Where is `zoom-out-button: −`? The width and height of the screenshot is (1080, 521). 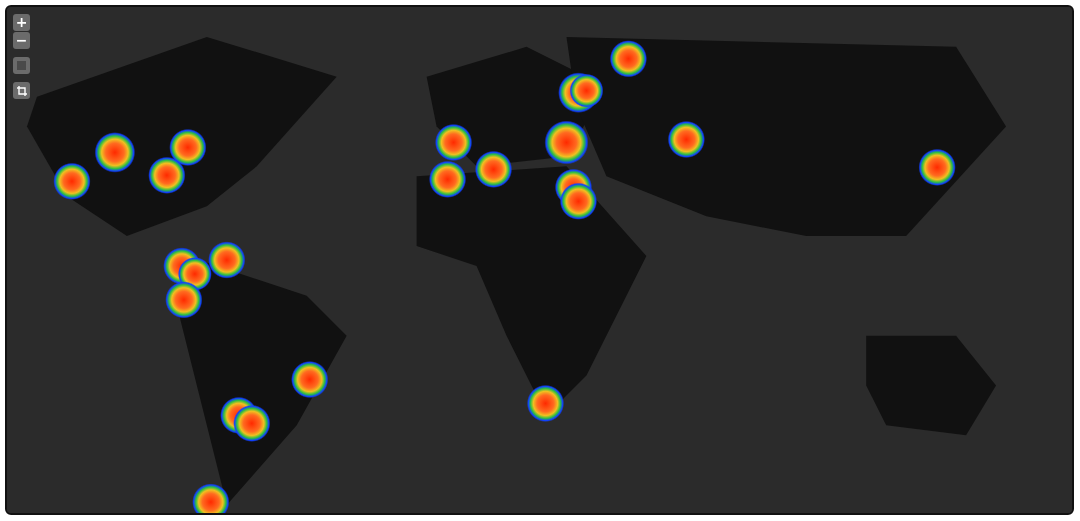 zoom-out-button: − is located at coordinates (21, 40).